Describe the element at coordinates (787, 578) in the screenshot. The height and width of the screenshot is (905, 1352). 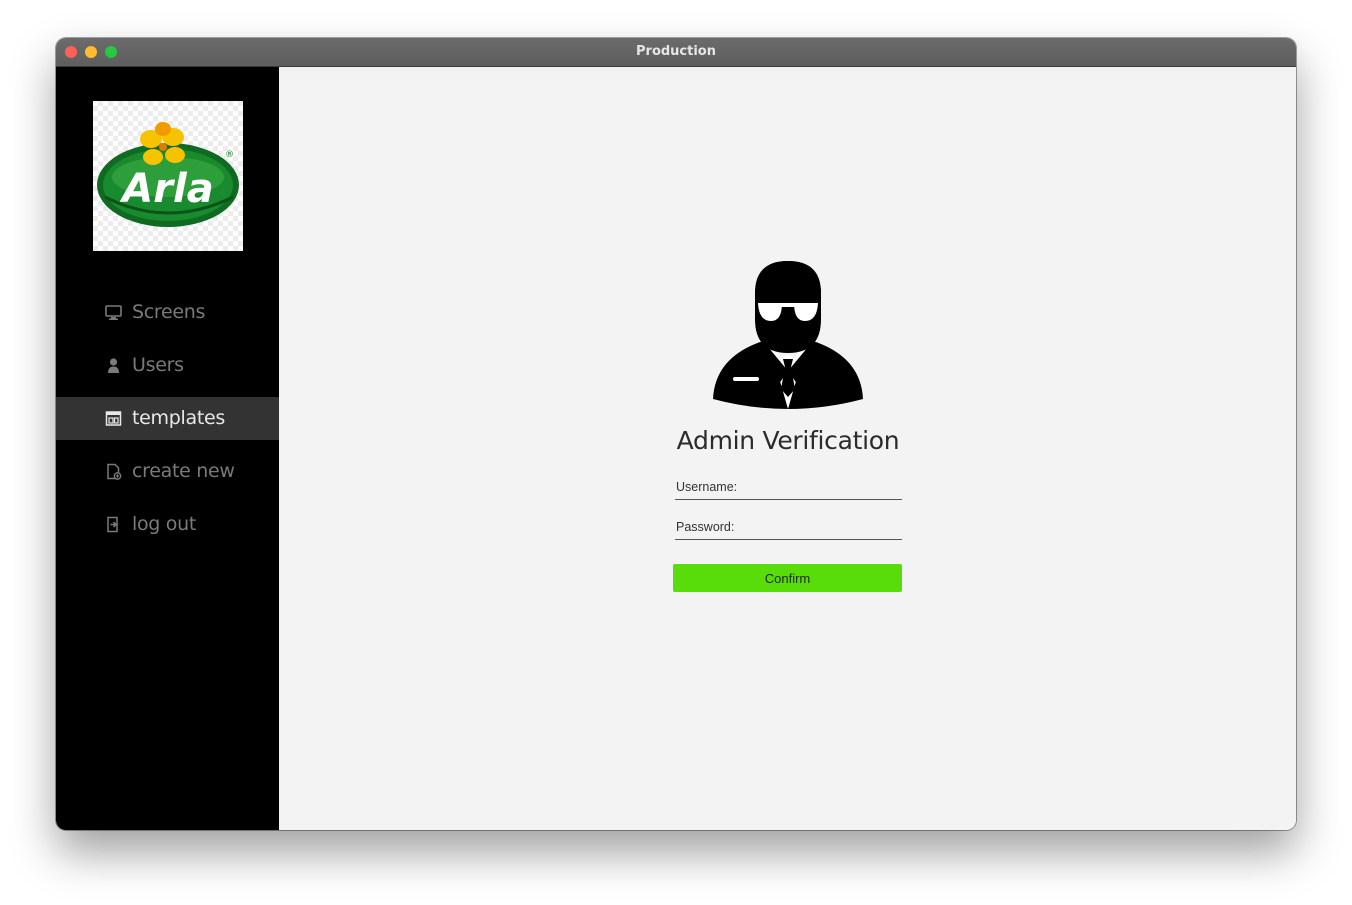
I see `confirm-button: Confirm` at that location.